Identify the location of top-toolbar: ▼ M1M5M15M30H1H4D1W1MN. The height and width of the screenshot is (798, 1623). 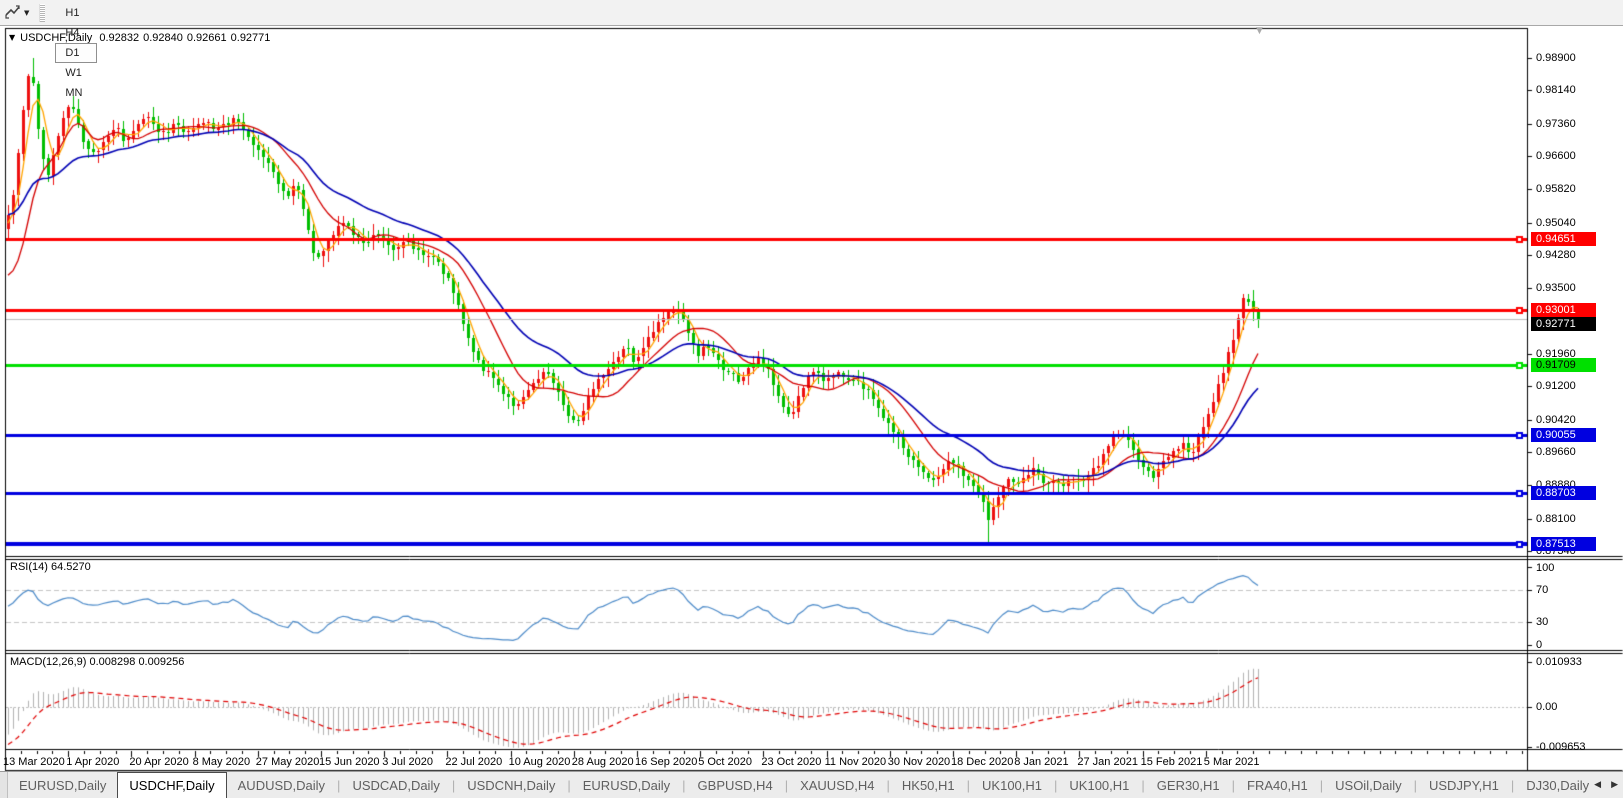
(811, 49).